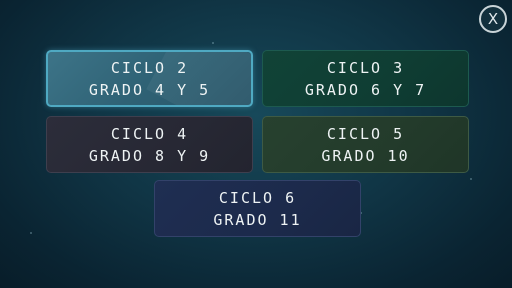 The height and width of the screenshot is (288, 512). I want to click on level-grade-label: GRADO 8 Y 9, so click(149, 155).